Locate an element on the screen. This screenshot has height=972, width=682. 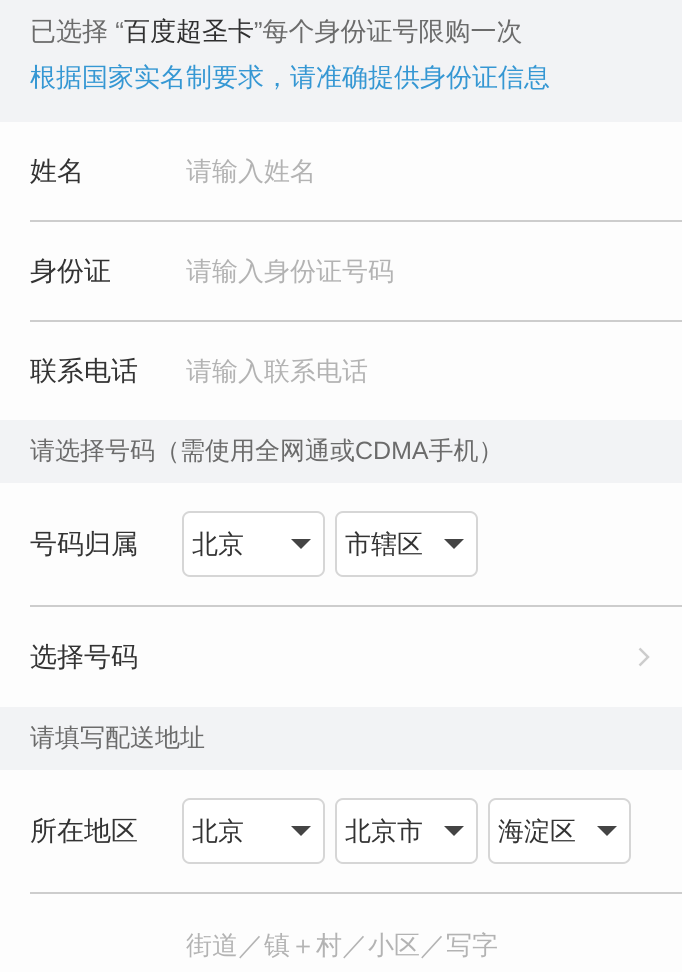
section-title: 请选择号码（需使用全网通或CDMA手机） is located at coordinates (267, 451).